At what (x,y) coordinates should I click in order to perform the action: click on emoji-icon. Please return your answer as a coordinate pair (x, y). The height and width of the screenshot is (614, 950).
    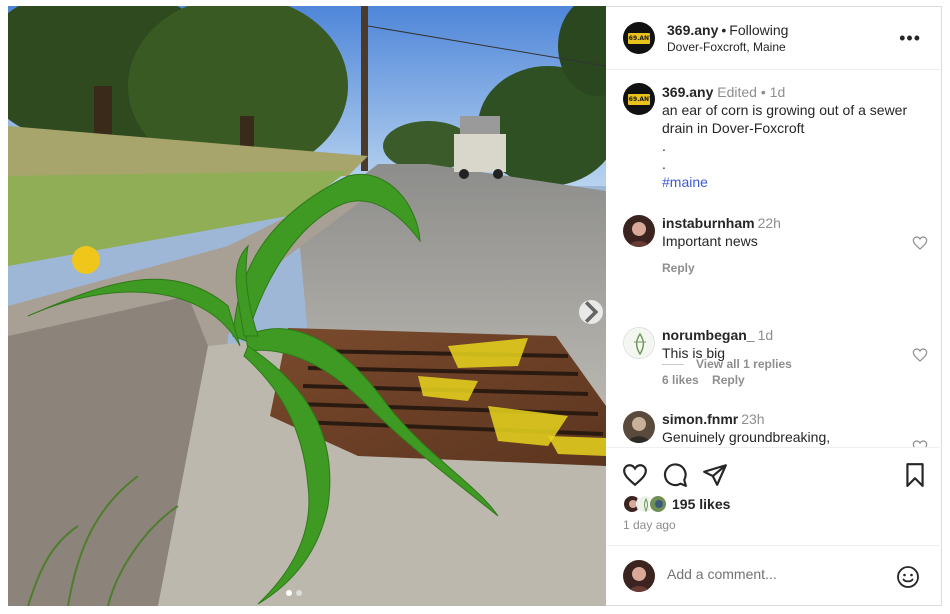
    Looking at the image, I should click on (908, 577).